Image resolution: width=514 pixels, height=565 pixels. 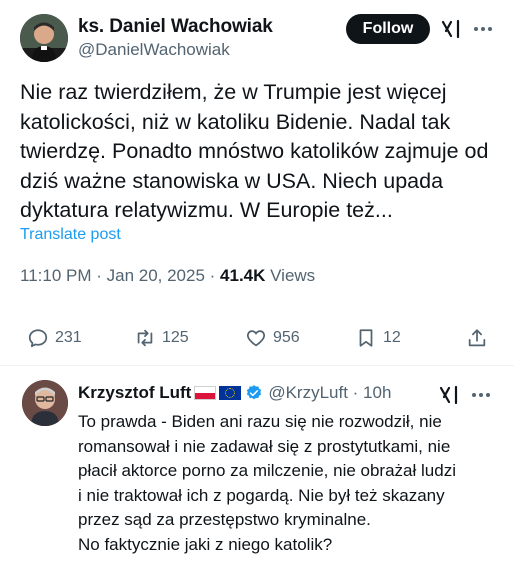 What do you see at coordinates (378, 338) in the screenshot?
I see `bookmark-button: 12` at bounding box center [378, 338].